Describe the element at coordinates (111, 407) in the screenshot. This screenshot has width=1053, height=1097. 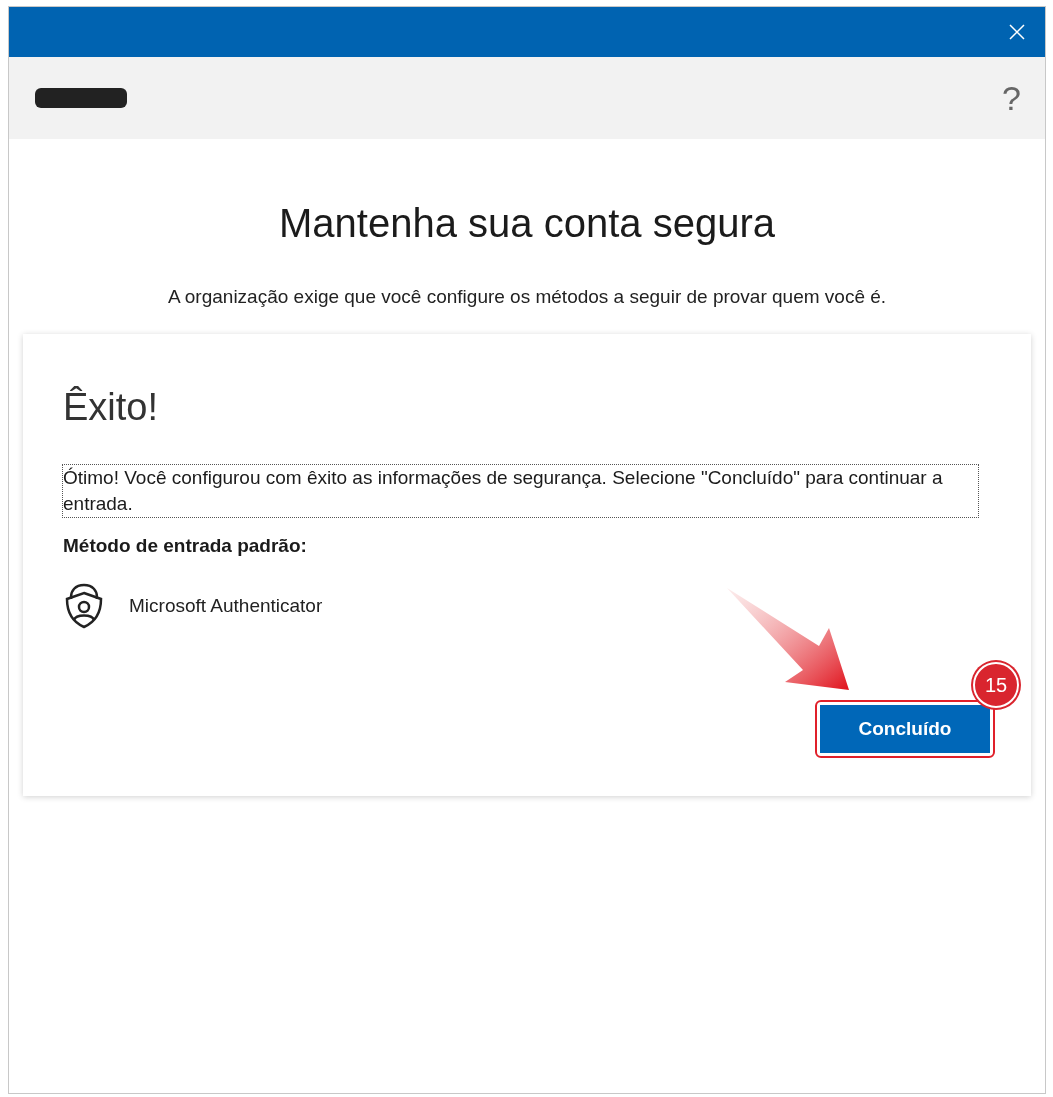
I see `card-heading: Êxito!` at that location.